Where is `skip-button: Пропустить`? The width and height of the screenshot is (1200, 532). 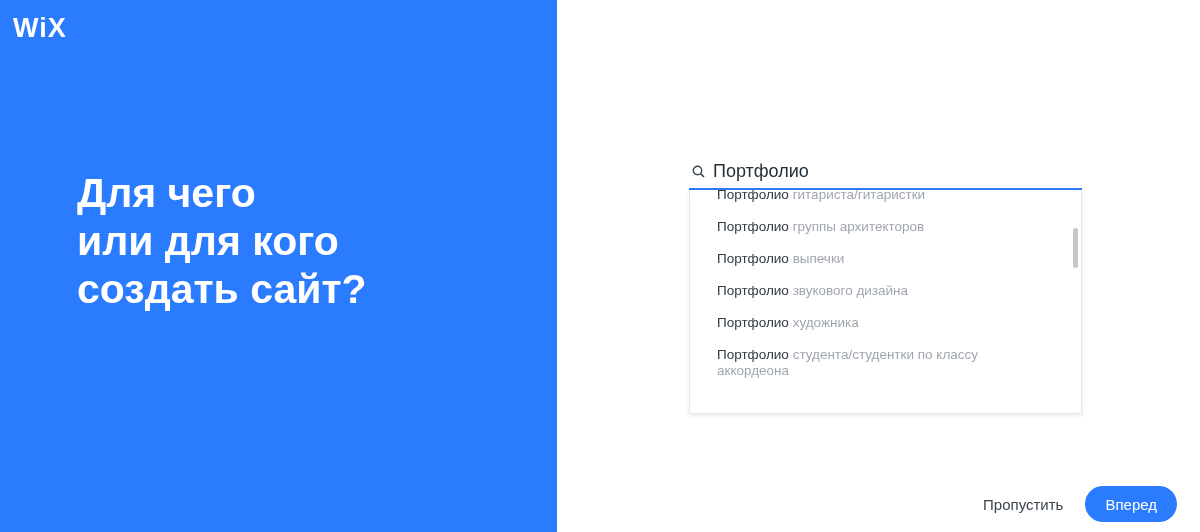 skip-button: Пропустить is located at coordinates (1023, 504).